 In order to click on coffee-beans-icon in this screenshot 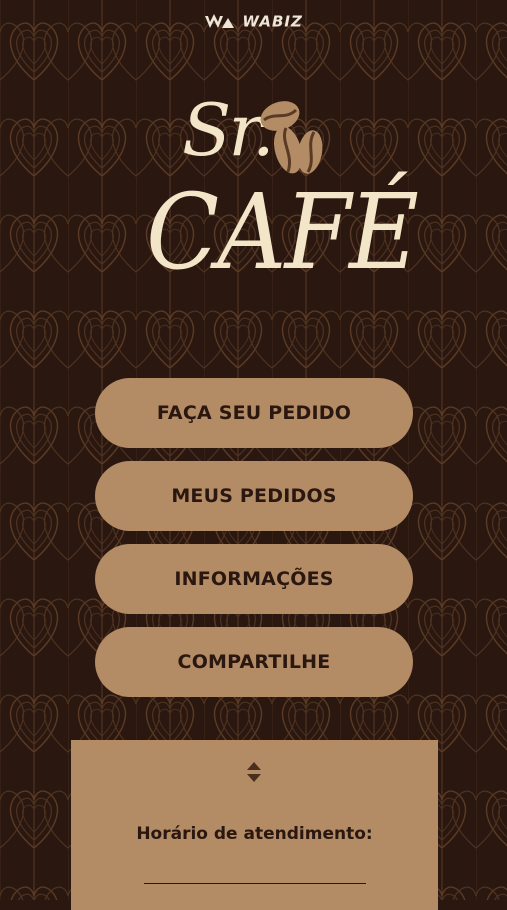, I will do `click(291, 137)`.